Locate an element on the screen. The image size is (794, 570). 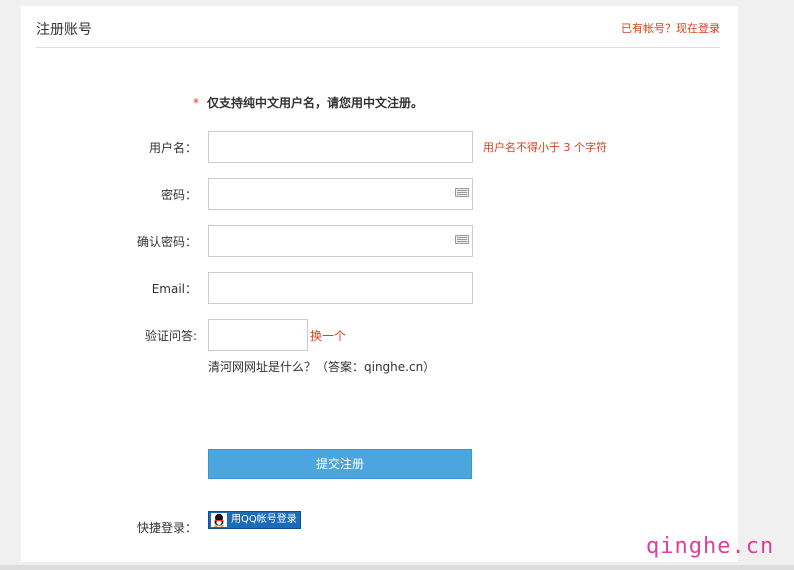
qq-login-button: 用QQ帐号登录 is located at coordinates (254, 520).